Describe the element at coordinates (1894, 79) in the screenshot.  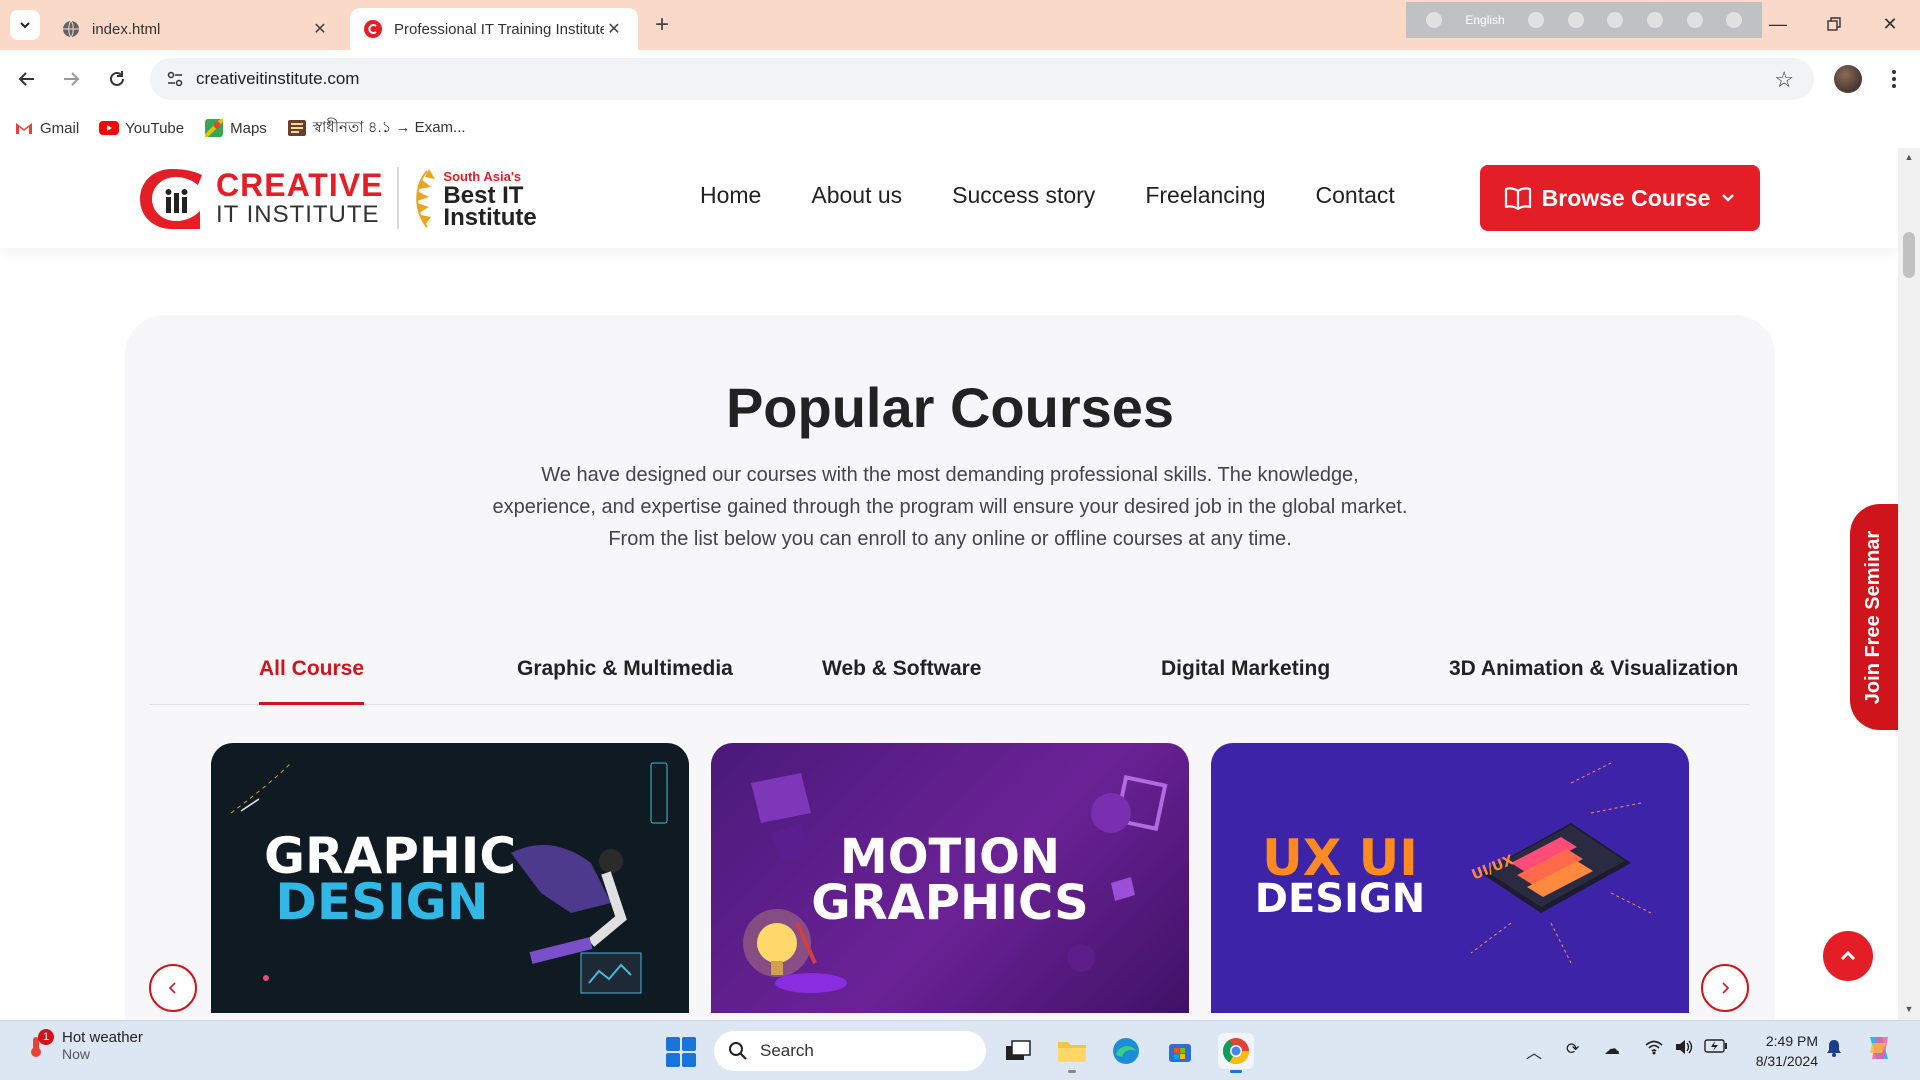
I see `browser-menu-button` at that location.